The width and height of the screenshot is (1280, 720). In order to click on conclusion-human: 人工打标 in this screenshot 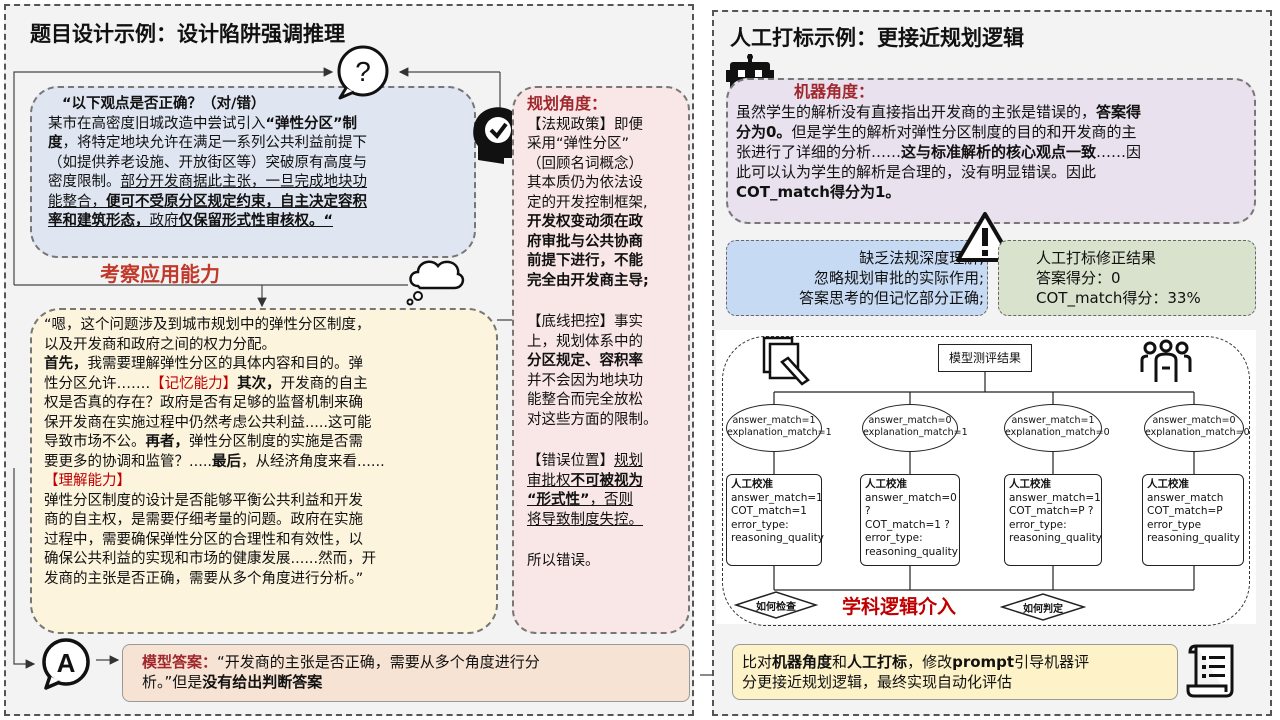, I will do `click(877, 662)`.